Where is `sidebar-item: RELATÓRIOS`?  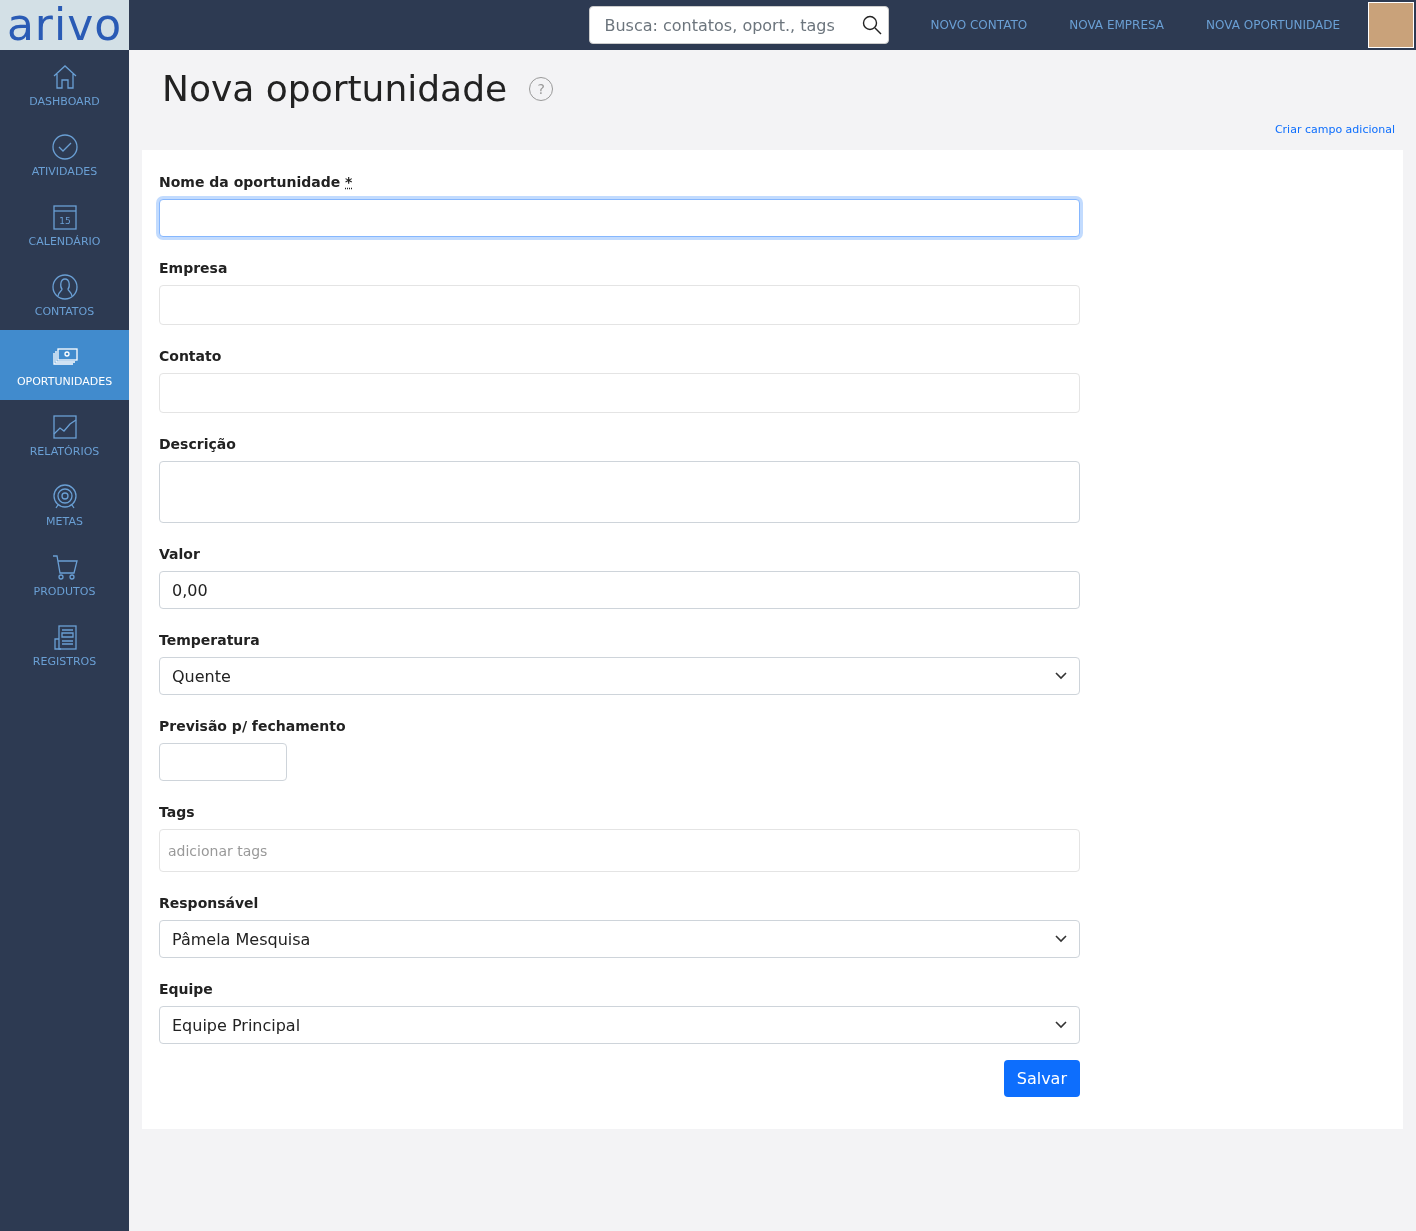 sidebar-item: RELATÓRIOS is located at coordinates (64, 435).